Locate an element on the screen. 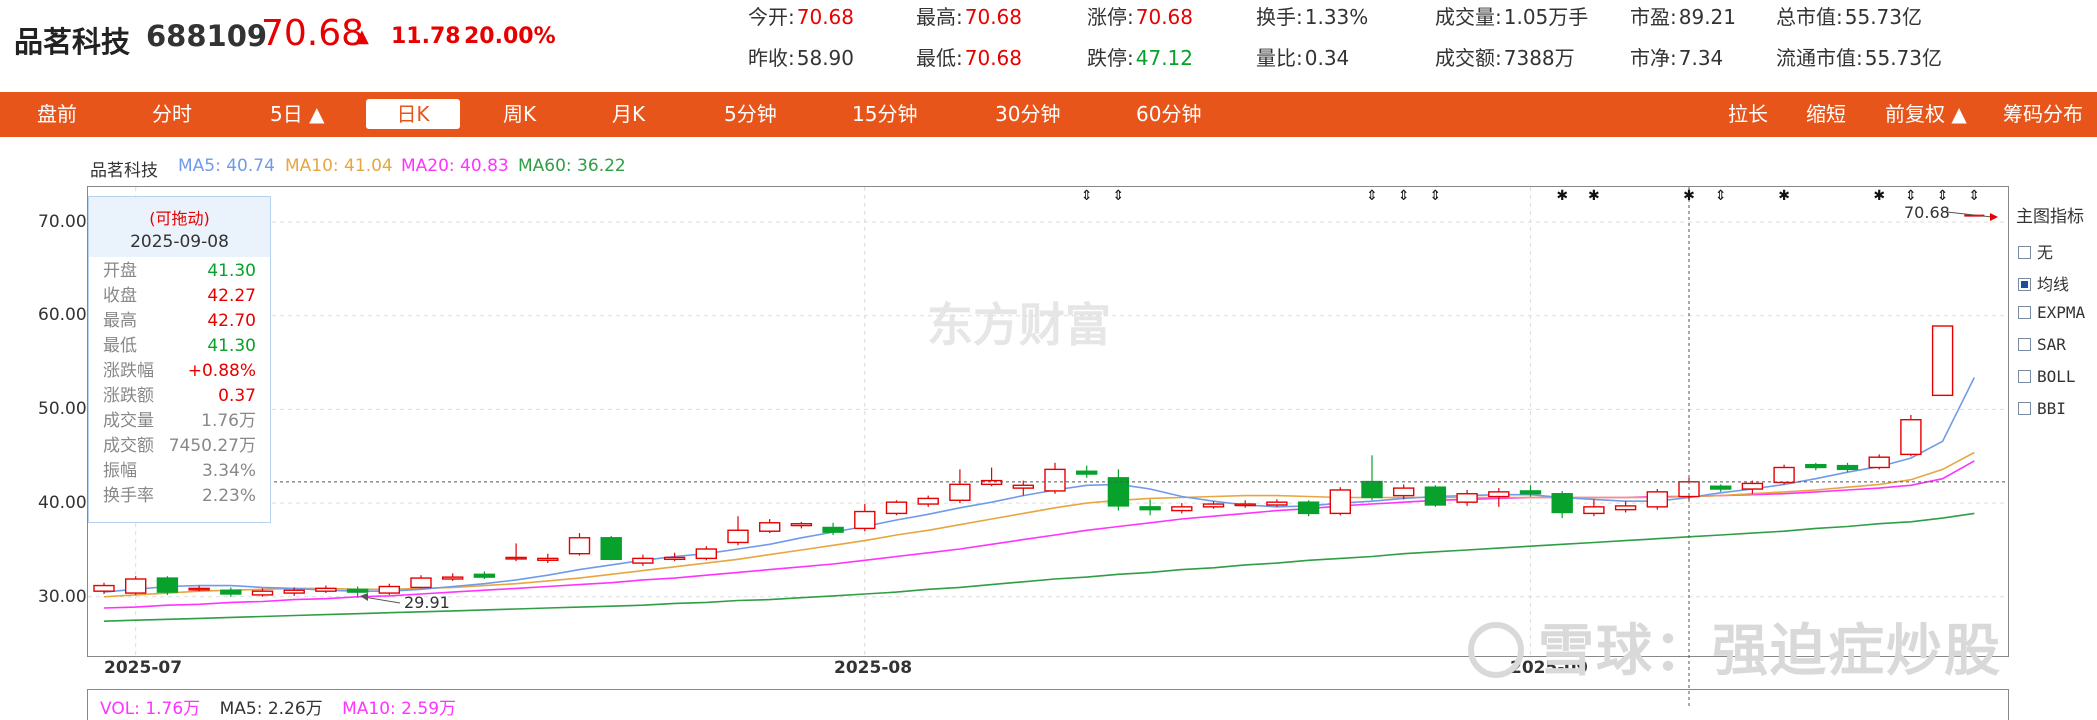 The height and width of the screenshot is (720, 2097). xueqiu-logo-icon is located at coordinates (1496, 650).